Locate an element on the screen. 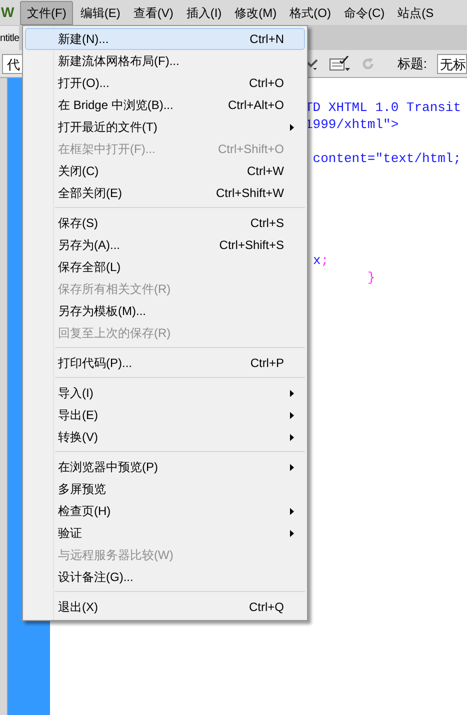 The width and height of the screenshot is (467, 715). menu-item: 文件(F) is located at coordinates (47, 12).